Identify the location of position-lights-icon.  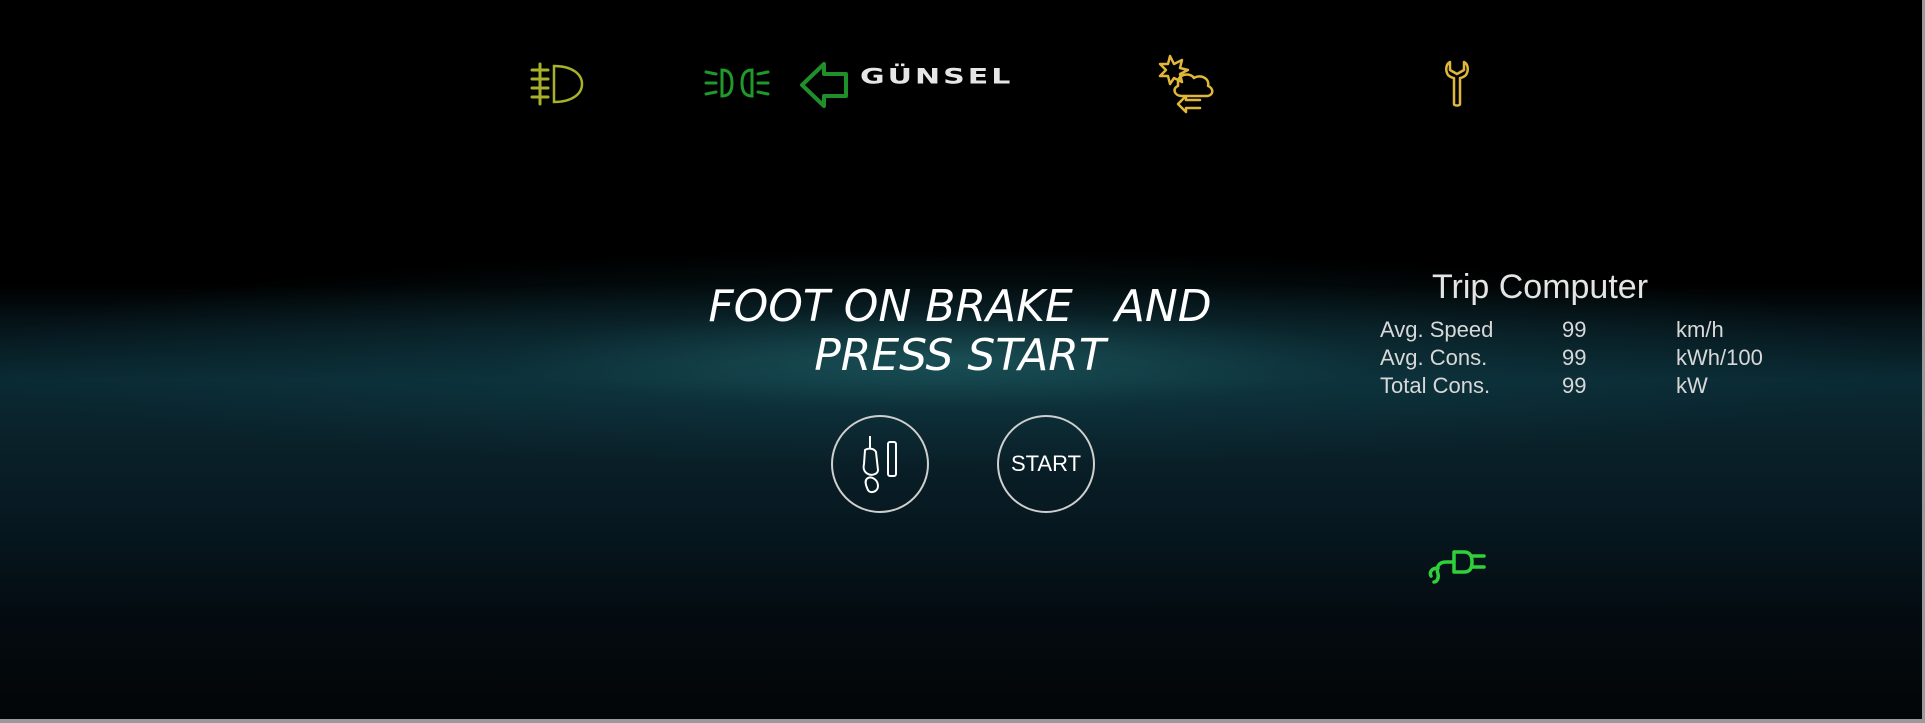
(737, 83).